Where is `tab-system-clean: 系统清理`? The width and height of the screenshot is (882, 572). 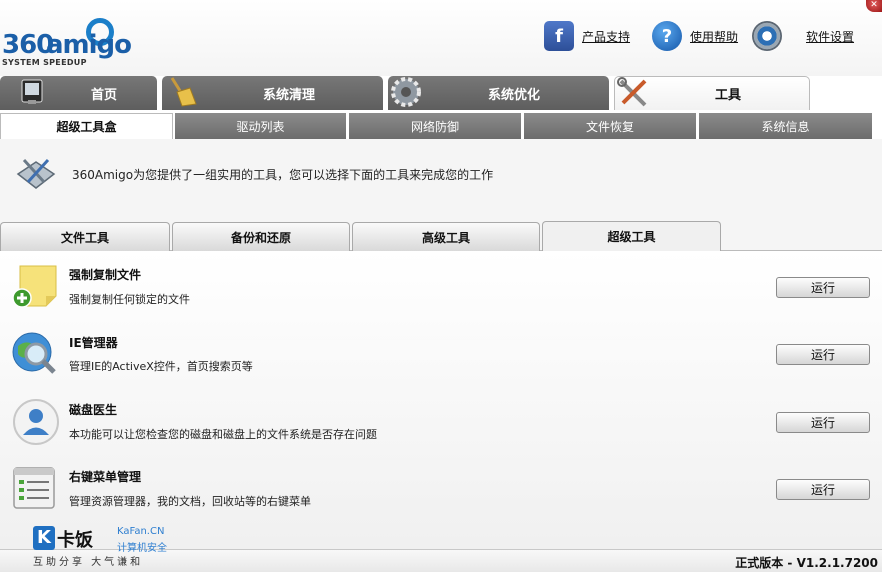 tab-system-clean: 系统清理 is located at coordinates (272, 93).